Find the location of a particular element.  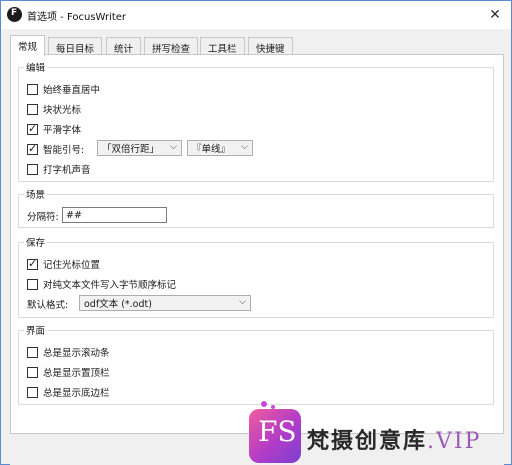

checkbox-label: 始终垂直居中 is located at coordinates (72, 90).